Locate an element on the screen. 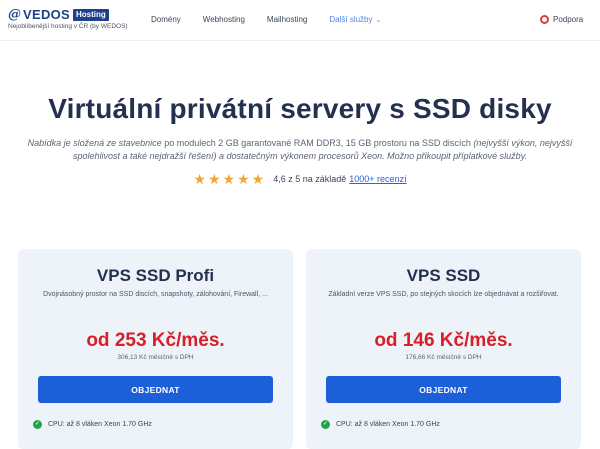  lifebuoy-icon is located at coordinates (544, 19).